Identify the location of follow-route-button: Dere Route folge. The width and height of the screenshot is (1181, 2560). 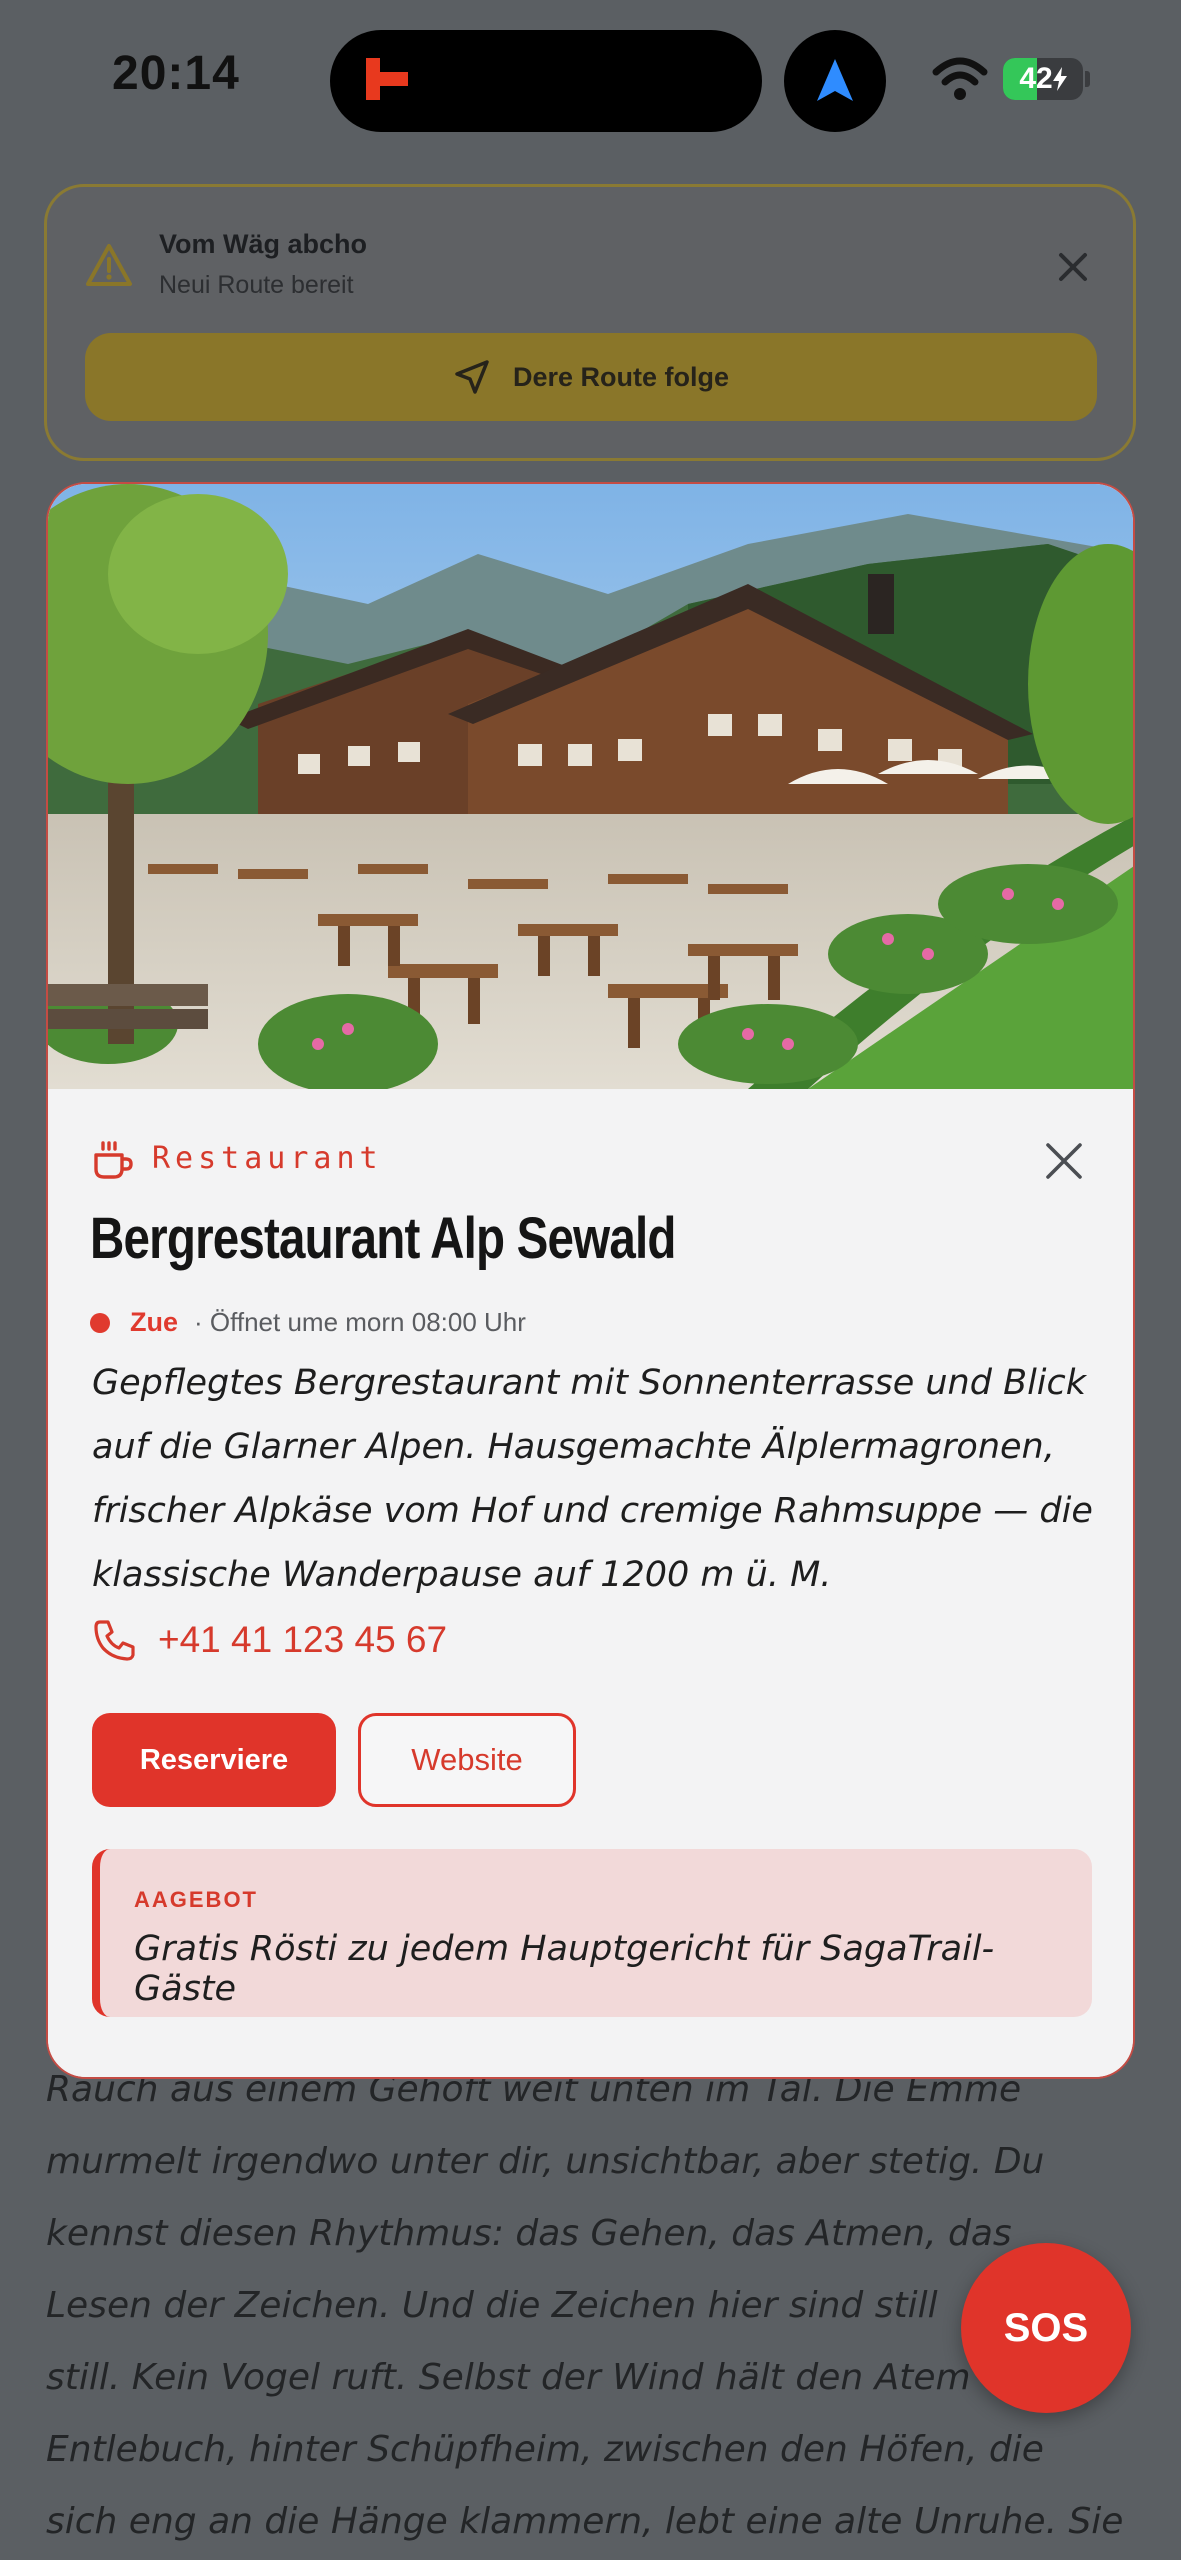
(591, 377).